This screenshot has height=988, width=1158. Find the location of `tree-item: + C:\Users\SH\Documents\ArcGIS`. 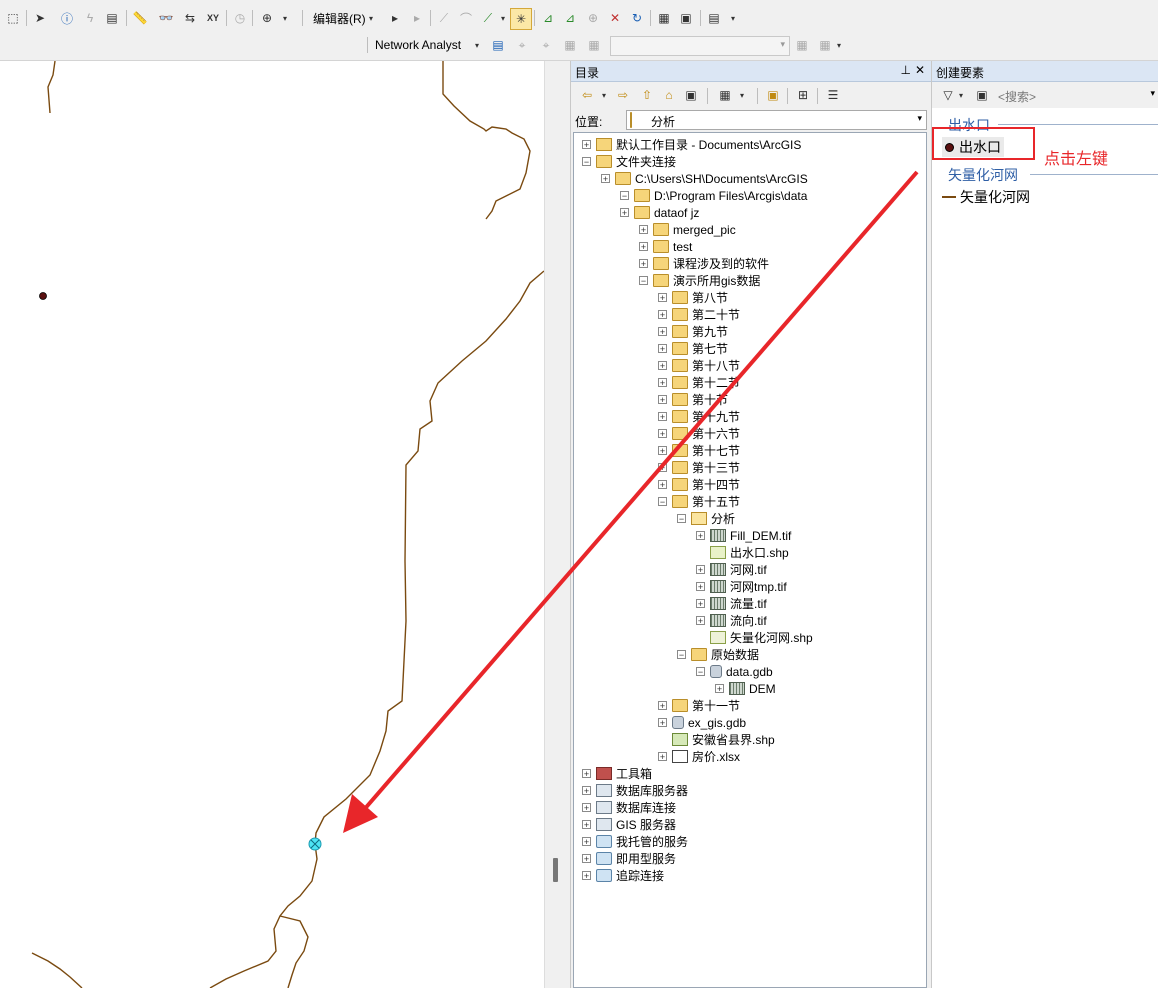

tree-item: + C:\Users\SH\Documents\ArcGIS is located at coordinates (704, 178).